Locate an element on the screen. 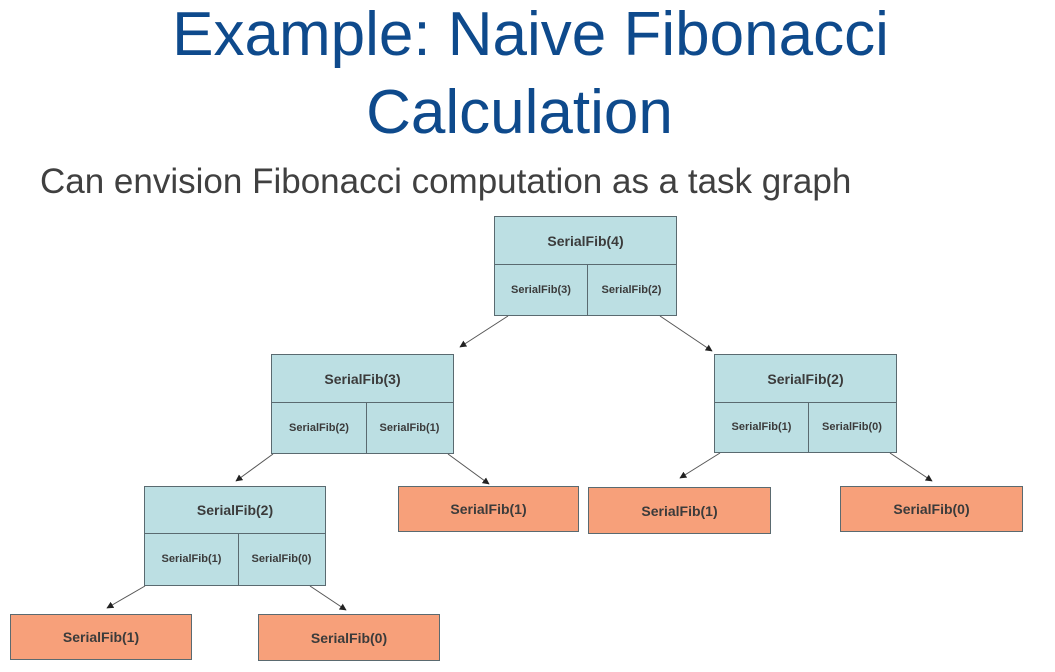 The image size is (1055, 672). task-subcall-right: SerialFib(1) is located at coordinates (409, 427).